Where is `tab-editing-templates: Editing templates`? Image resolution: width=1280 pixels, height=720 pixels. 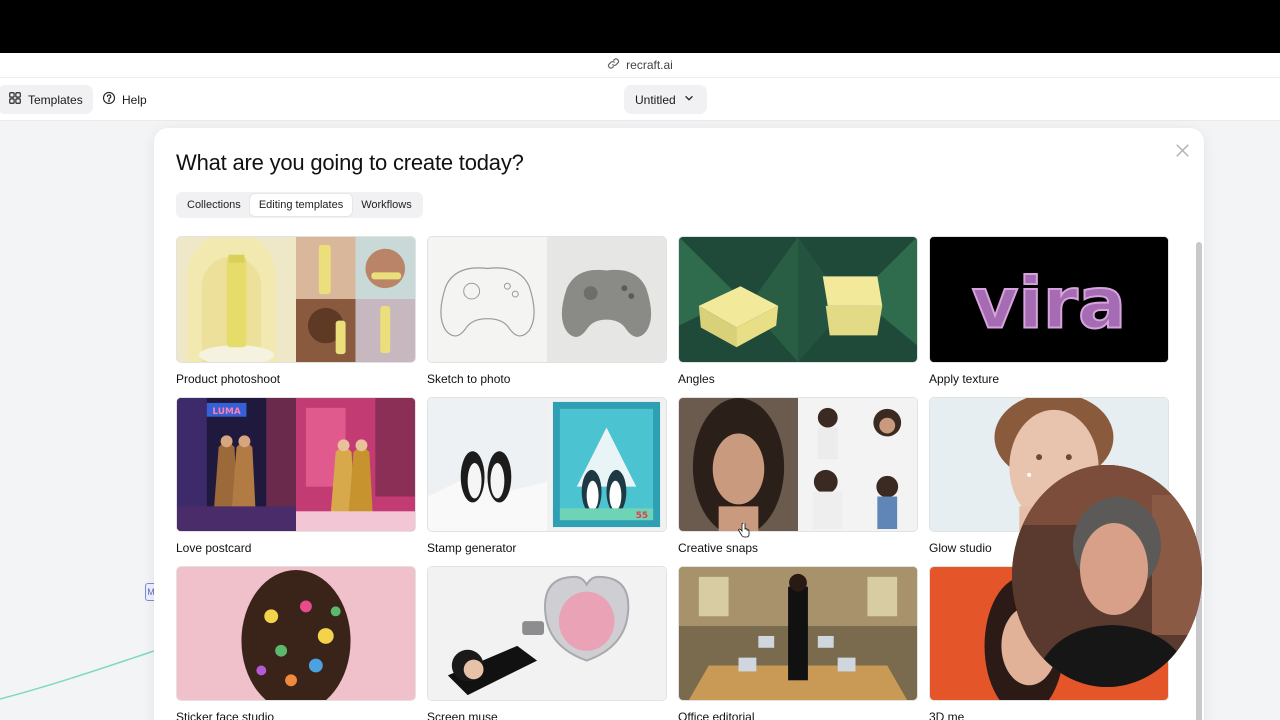 tab-editing-templates: Editing templates is located at coordinates (301, 205).